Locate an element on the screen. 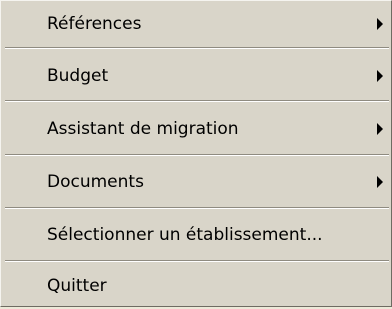  menu-item-budget: Budget is located at coordinates (196, 76).